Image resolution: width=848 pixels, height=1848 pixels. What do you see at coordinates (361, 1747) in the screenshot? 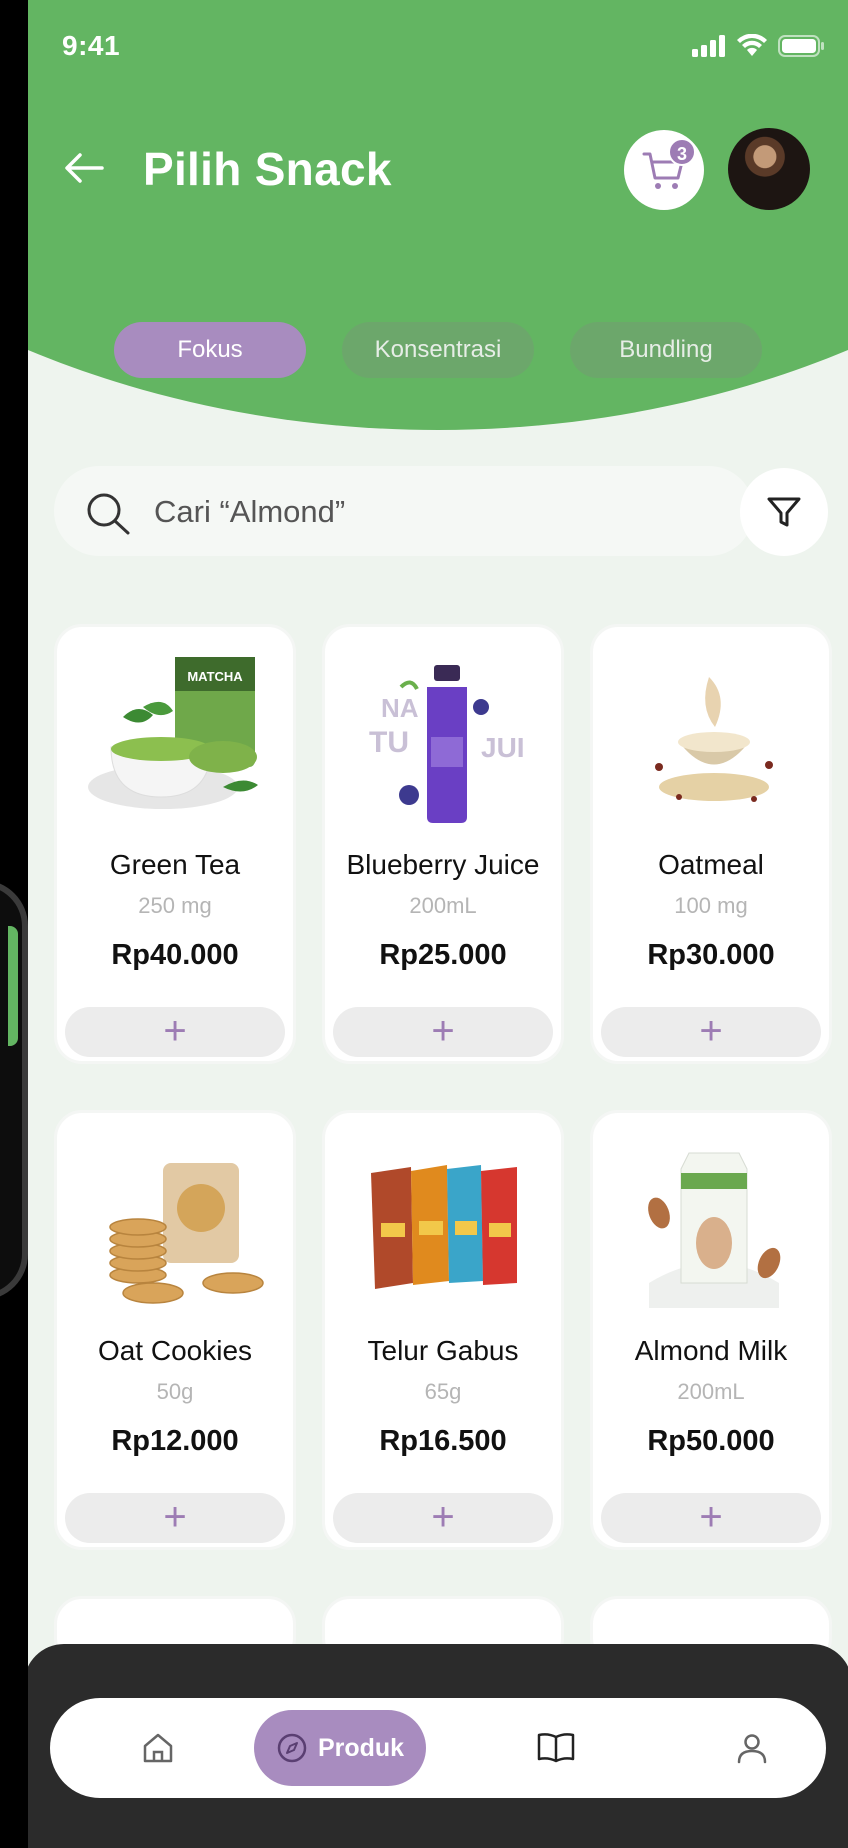
I see `nav-produk-label: Produk` at bounding box center [361, 1747].